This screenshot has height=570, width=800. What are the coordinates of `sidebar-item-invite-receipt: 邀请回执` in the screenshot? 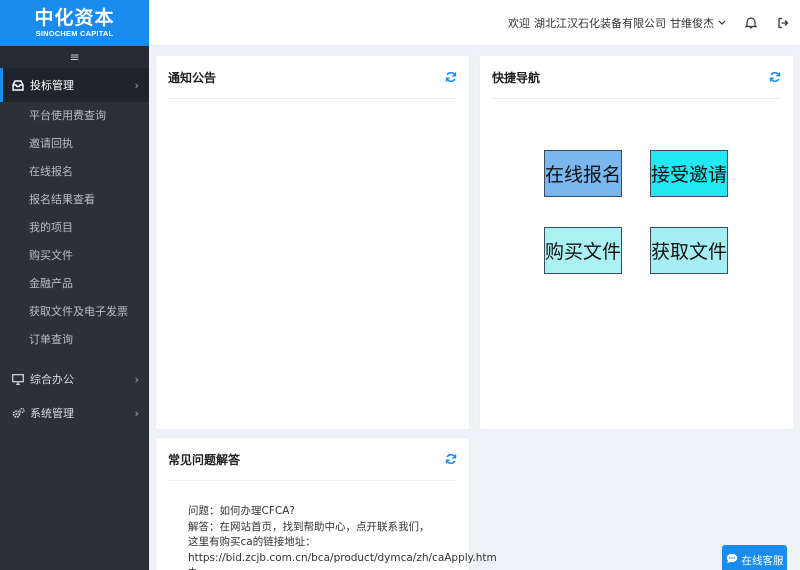 It's located at (74, 144).